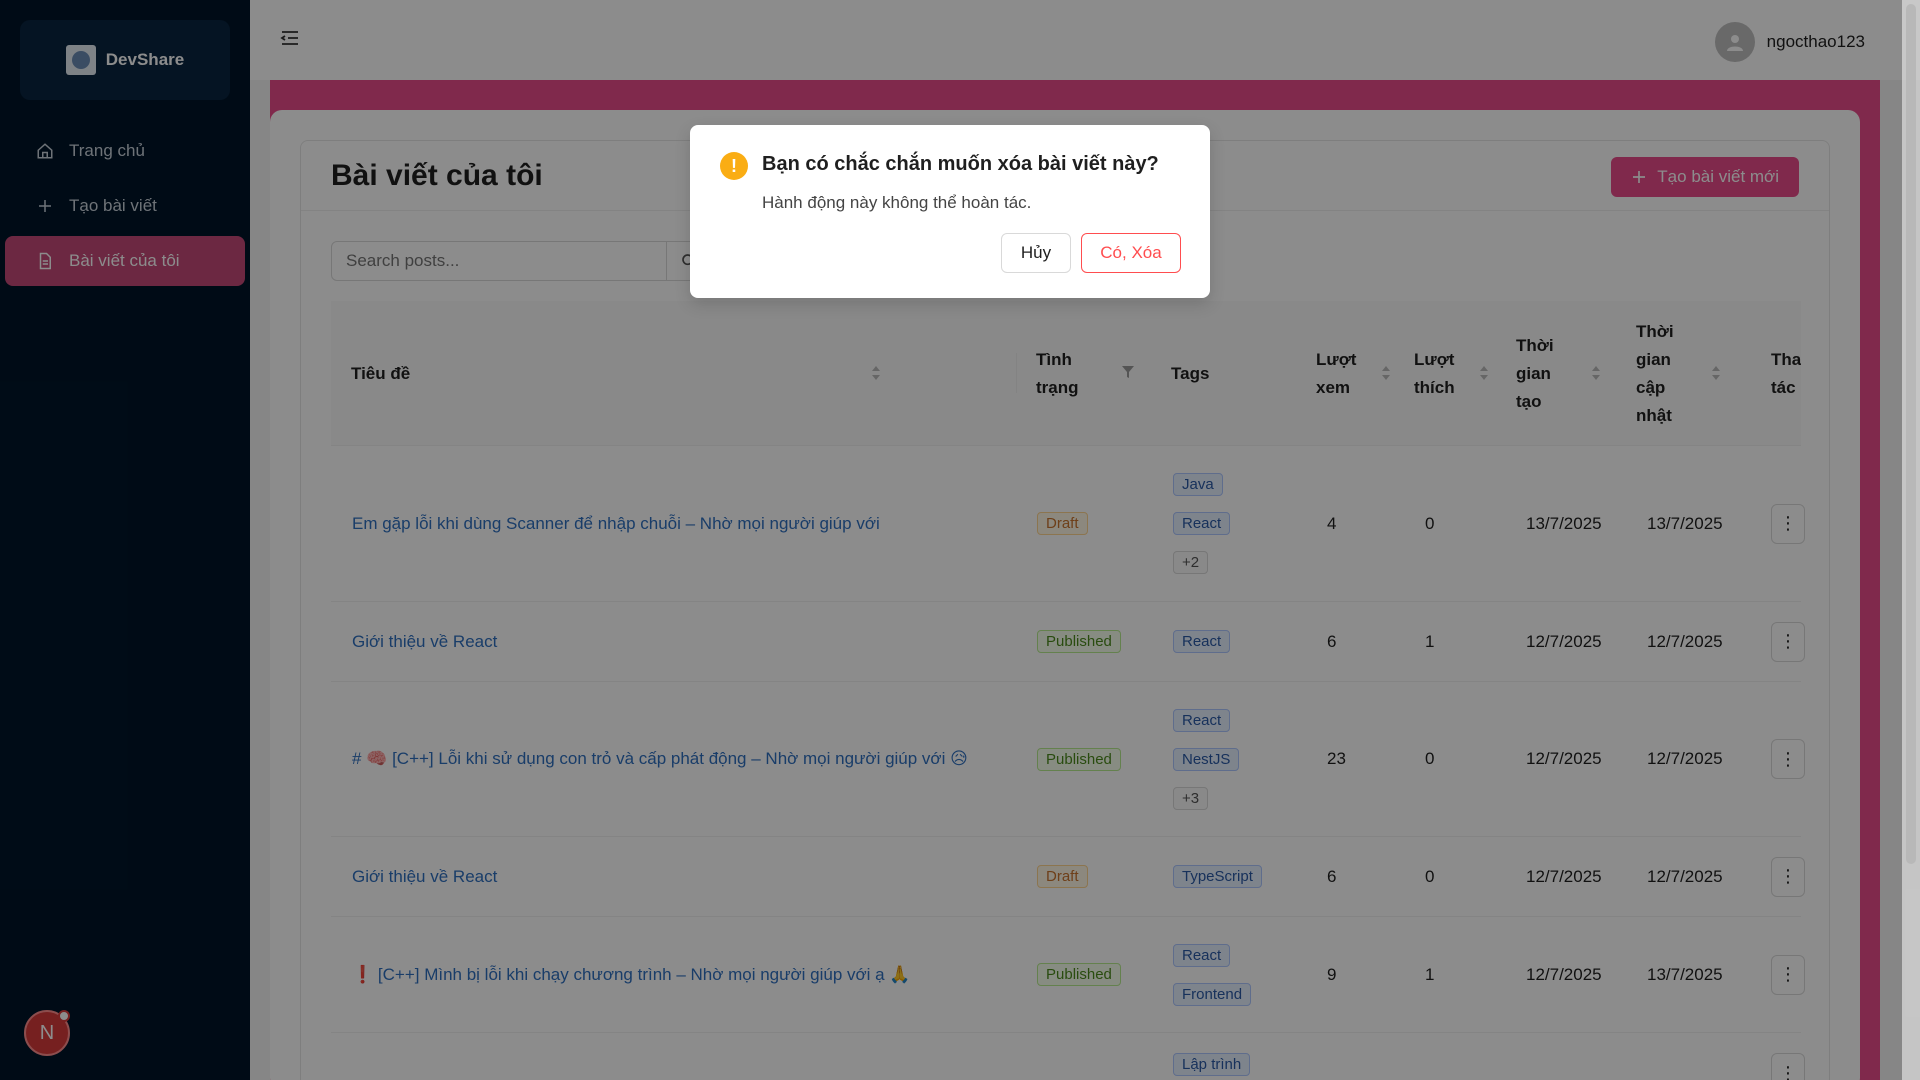 Image resolution: width=1920 pixels, height=1080 pixels. I want to click on cancel-button: Hủy, so click(1036, 253).